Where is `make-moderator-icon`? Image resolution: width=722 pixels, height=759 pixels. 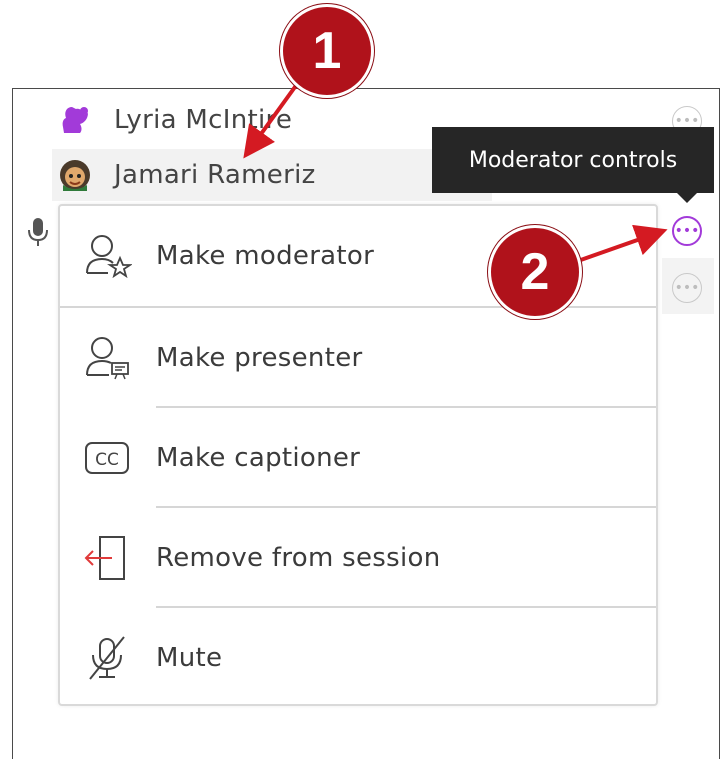
make-moderator-icon is located at coordinates (107, 256).